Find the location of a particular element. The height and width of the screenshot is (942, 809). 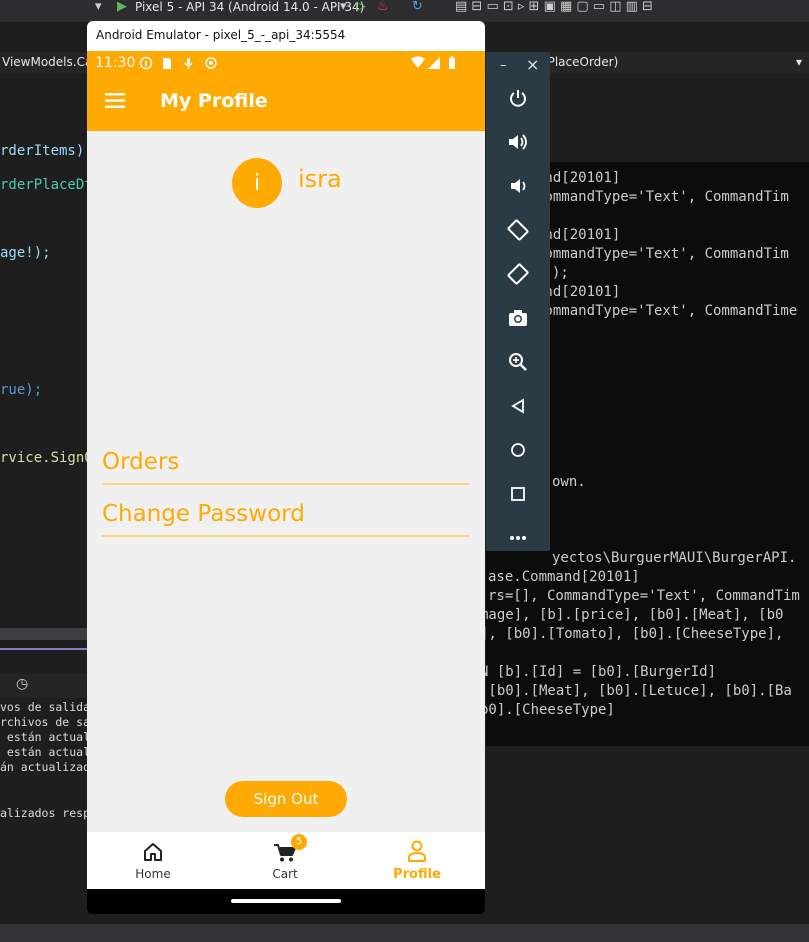

power-button is located at coordinates (518, 98).